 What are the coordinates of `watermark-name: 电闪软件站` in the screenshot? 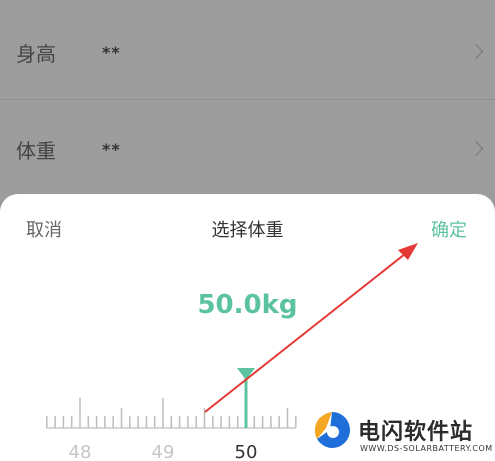 It's located at (416, 432).